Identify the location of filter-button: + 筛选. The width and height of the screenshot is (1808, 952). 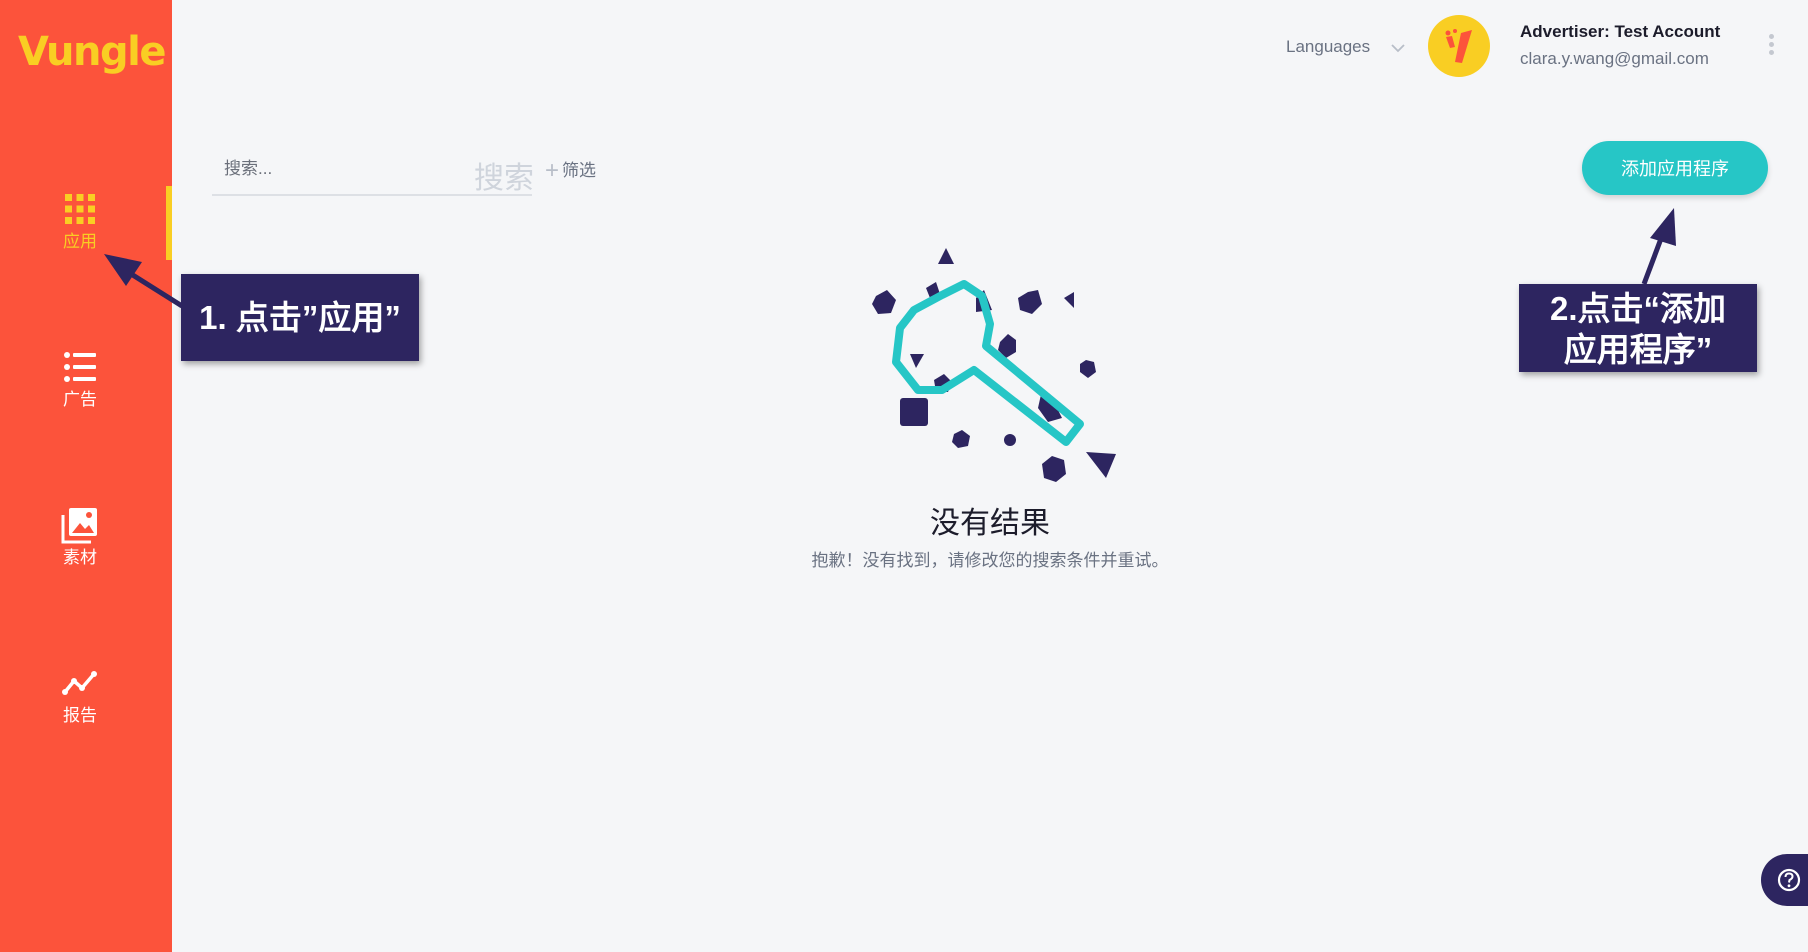
(570, 170).